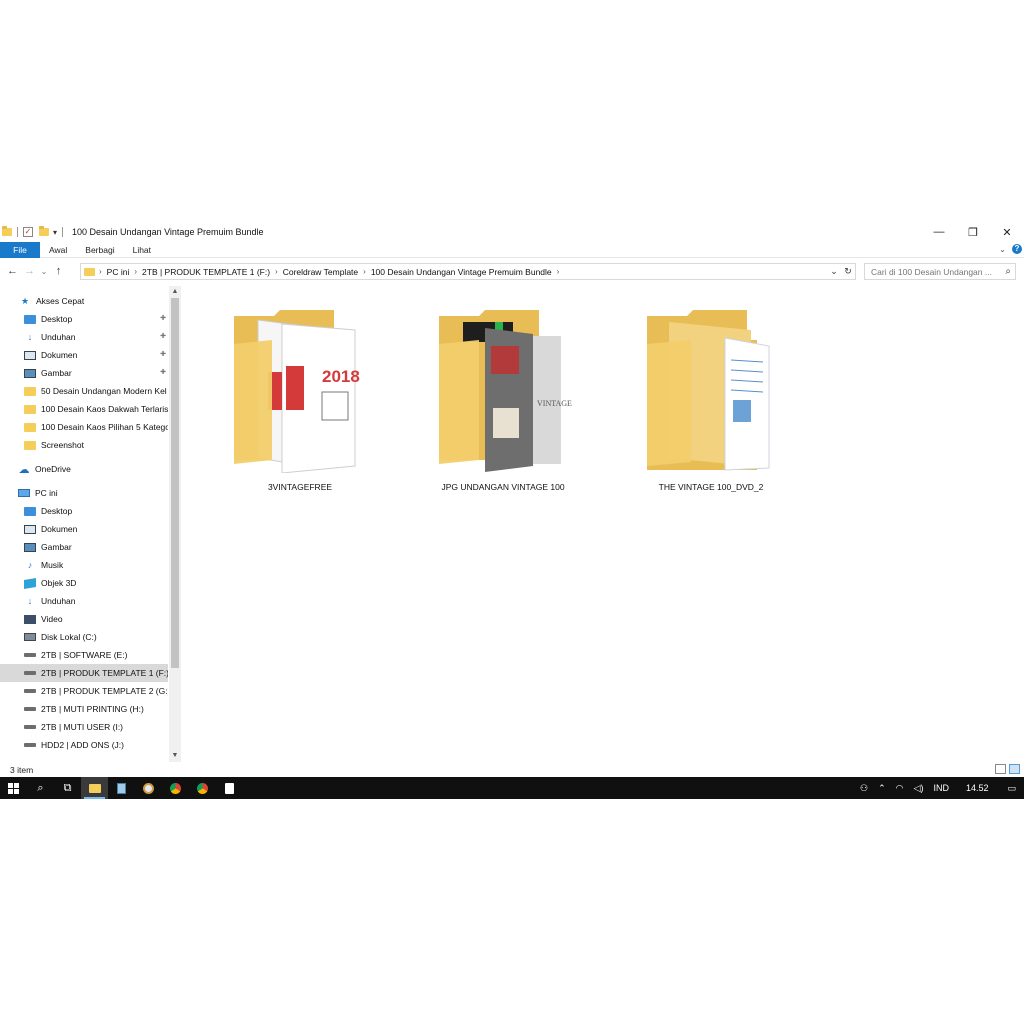 Image resolution: width=1024 pixels, height=1024 pixels. I want to click on tab-view: Lihat, so click(142, 250).